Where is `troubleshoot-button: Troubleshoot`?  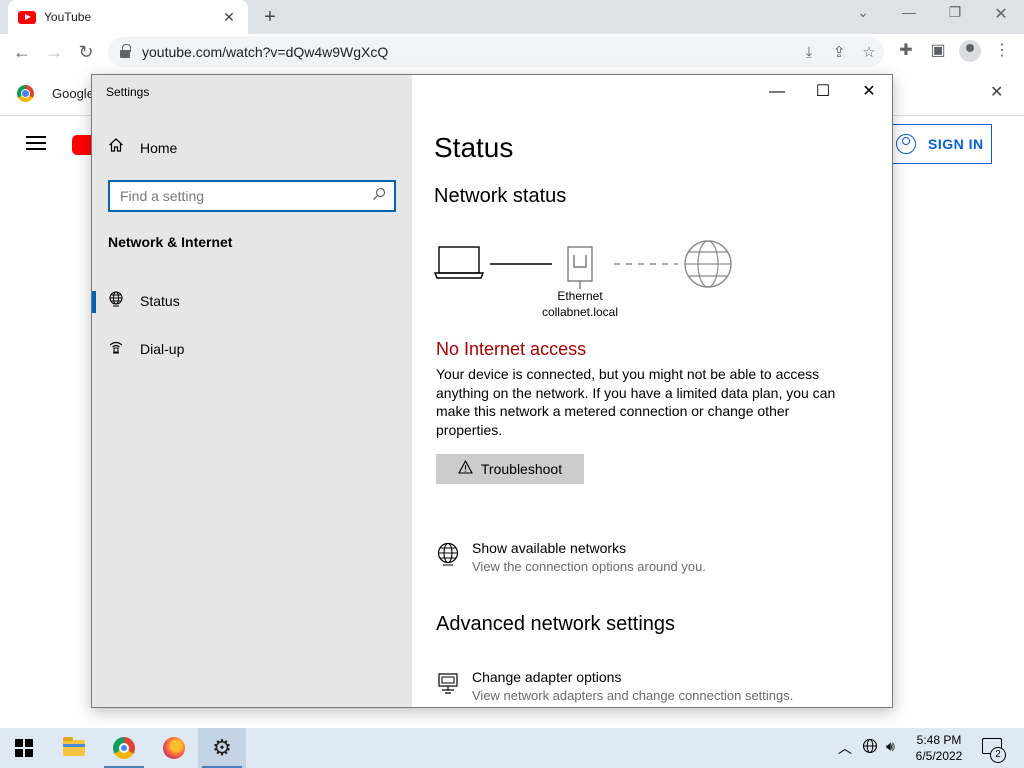
troubleshoot-button: Troubleshoot is located at coordinates (510, 469).